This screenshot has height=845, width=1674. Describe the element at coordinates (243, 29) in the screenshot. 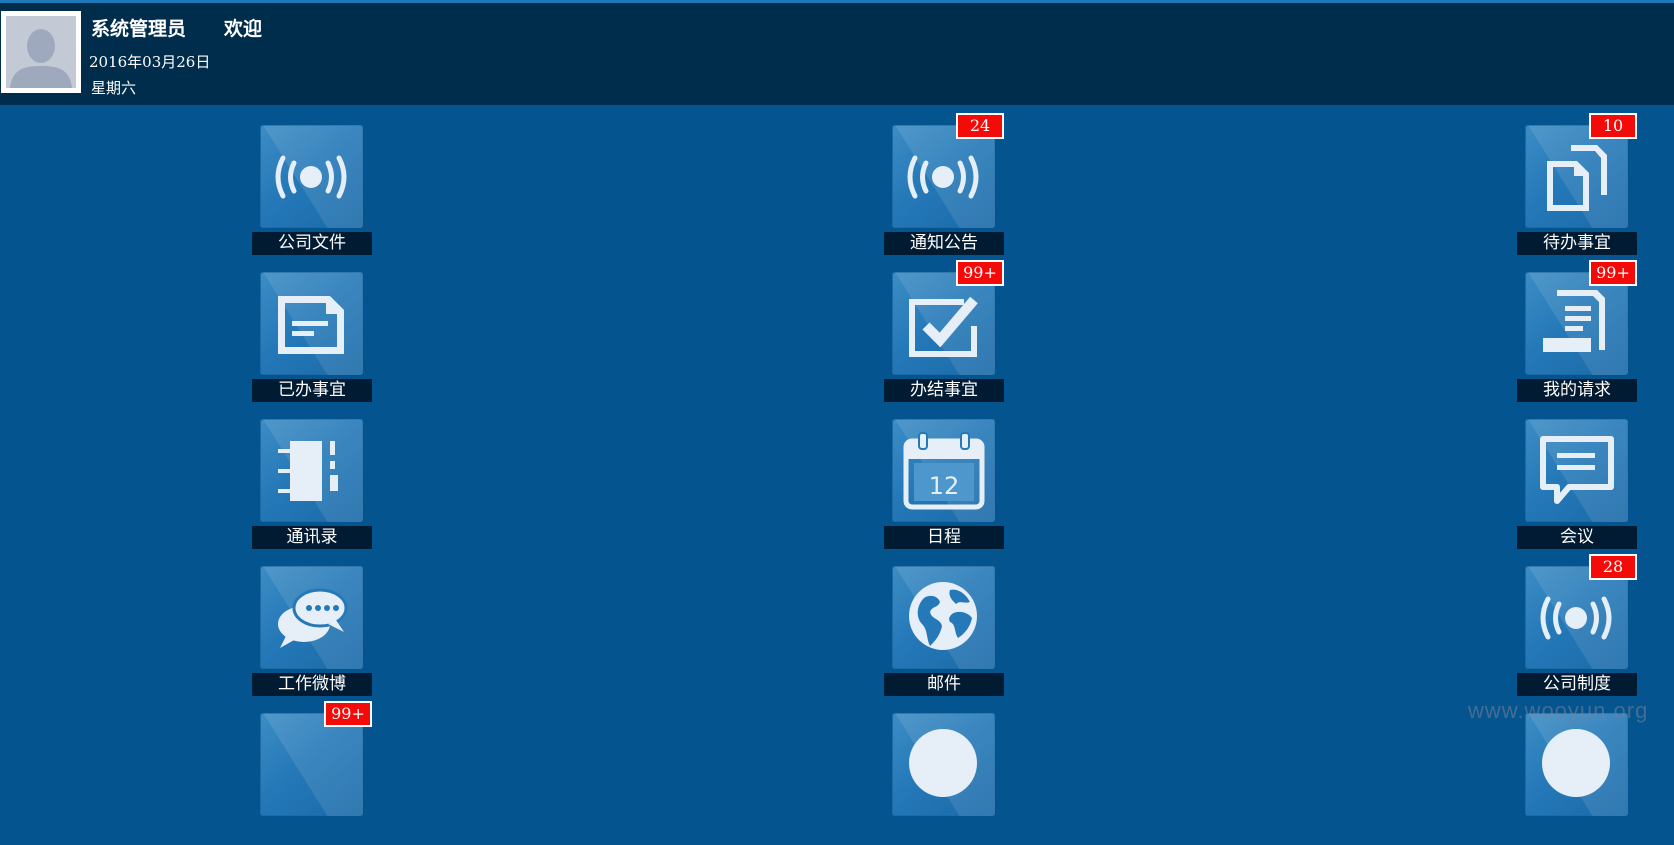

I see `welcome-text: 欢迎` at that location.